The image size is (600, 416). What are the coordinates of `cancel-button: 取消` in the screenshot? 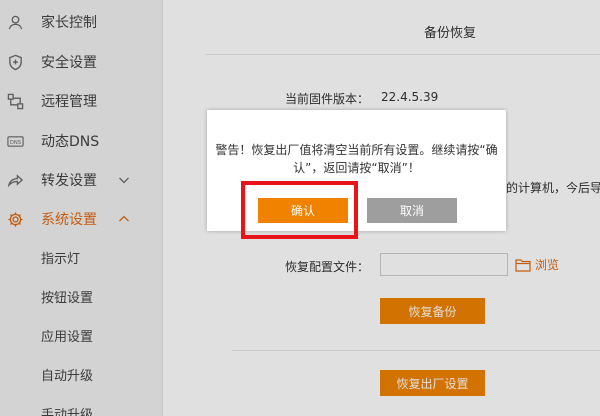 It's located at (412, 210).